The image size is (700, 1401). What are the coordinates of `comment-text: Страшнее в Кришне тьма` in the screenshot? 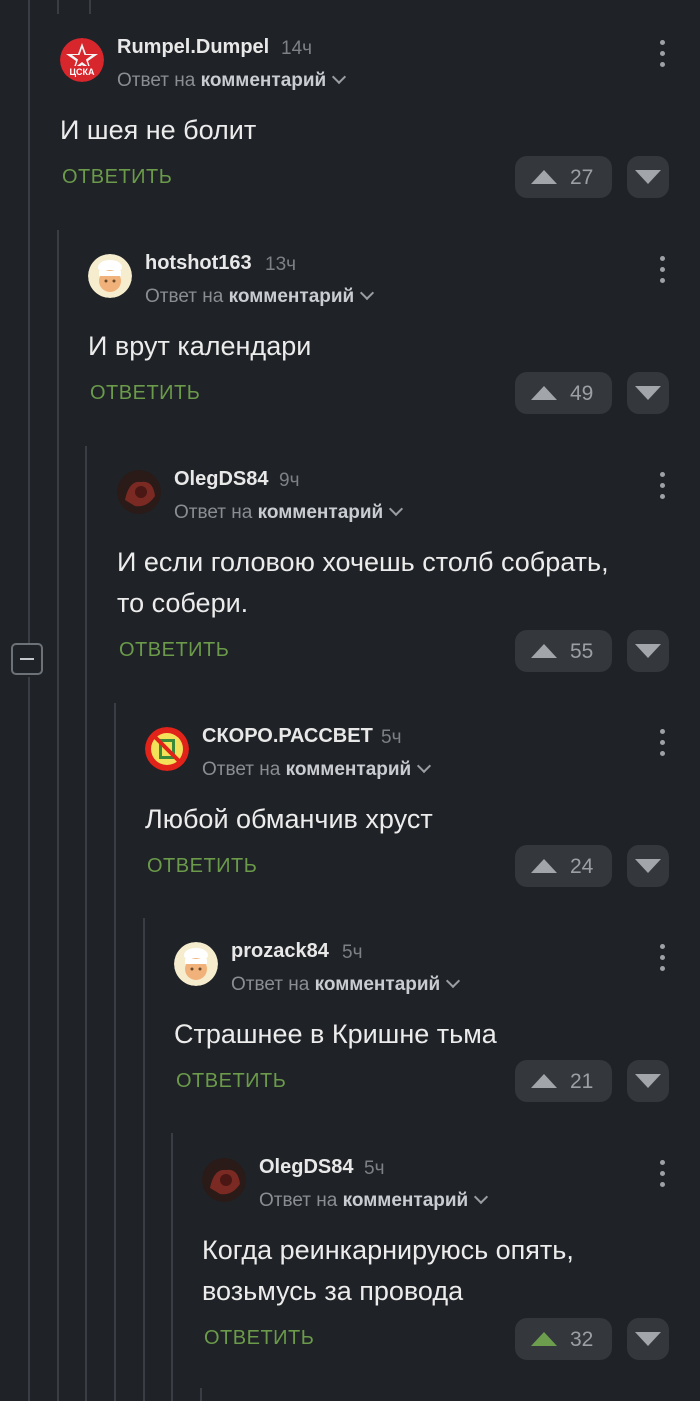 It's located at (335, 1034).